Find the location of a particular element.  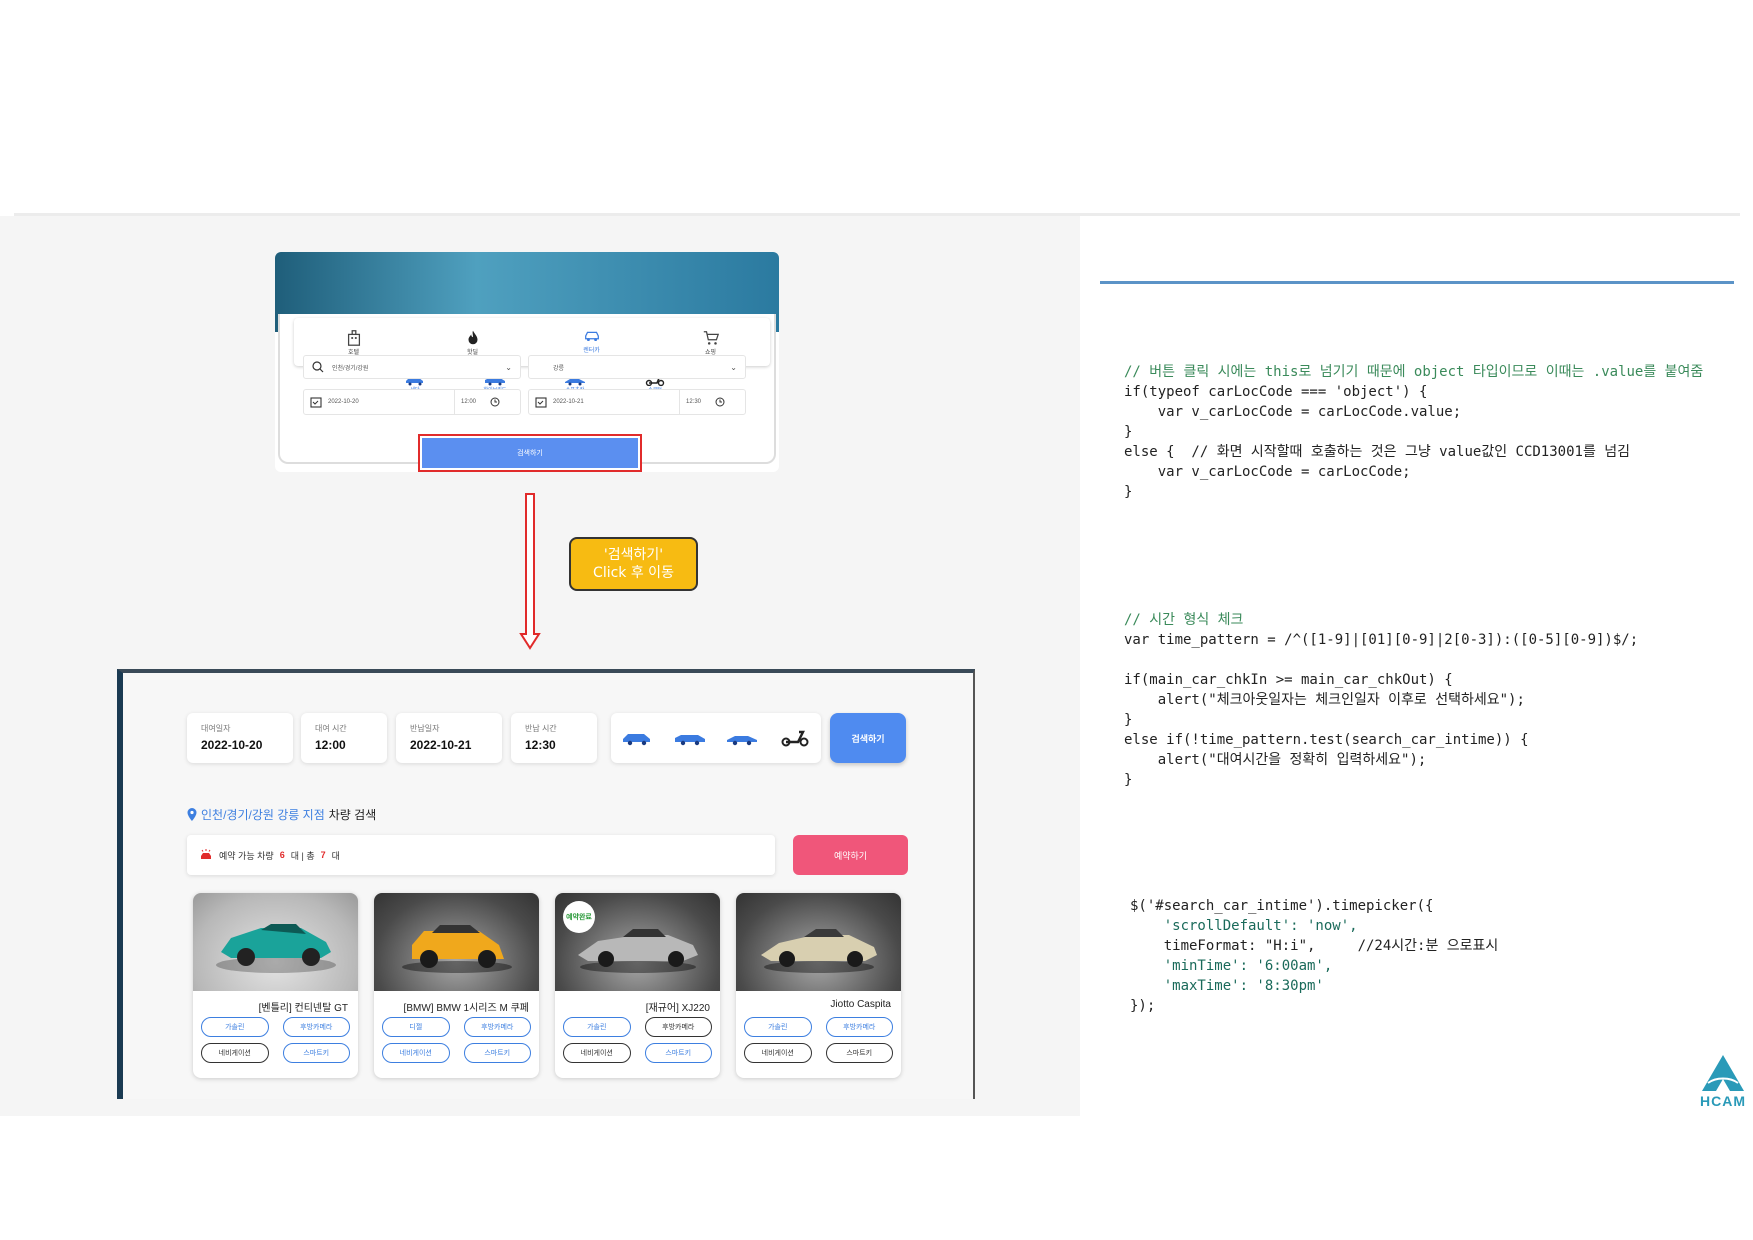

car-card: [BMW] BMW 1시리즈 M 쿠페 디젤 후방카메라 네비게이션 스마트키 is located at coordinates (456, 985).